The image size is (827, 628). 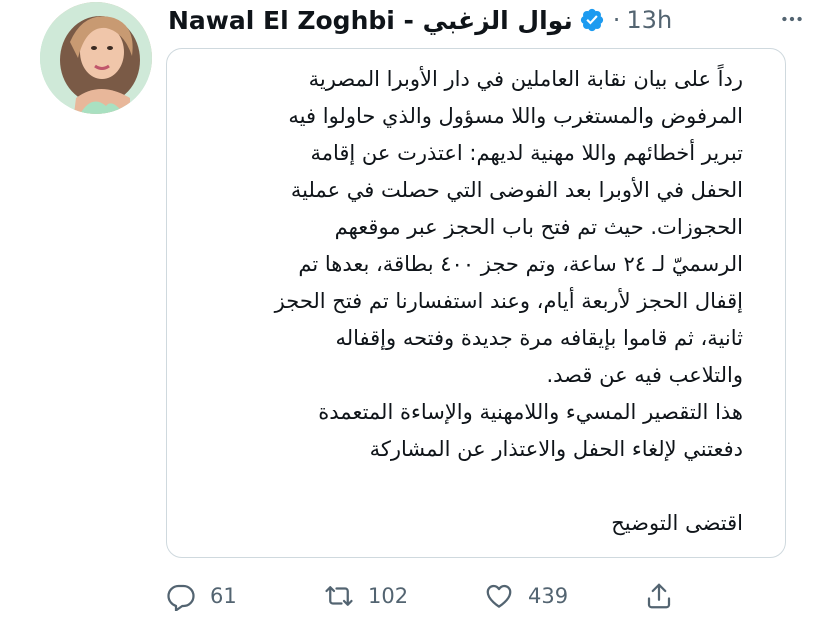 I want to click on verified-badge-icon, so click(x=591, y=20).